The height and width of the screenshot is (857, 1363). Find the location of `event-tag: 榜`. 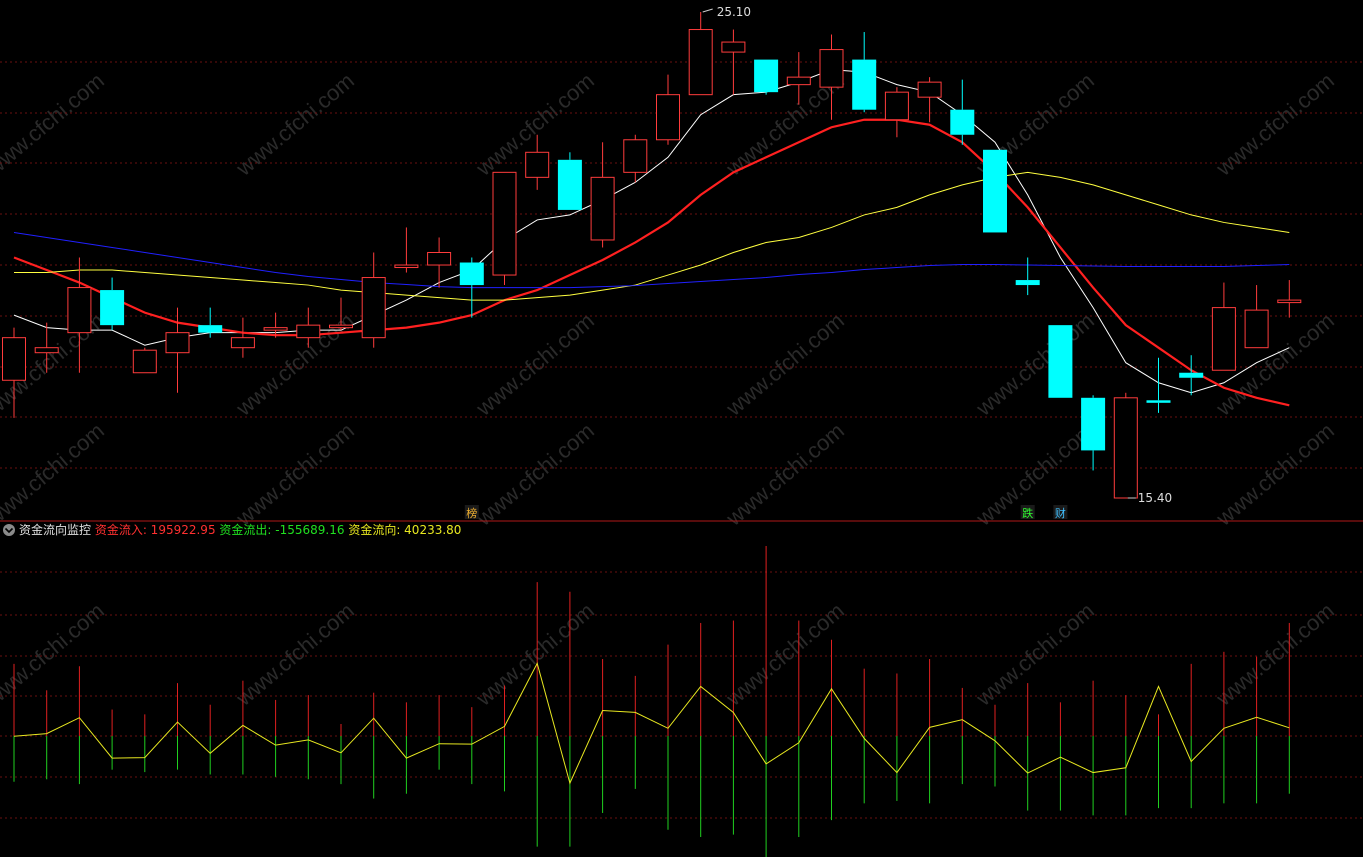

event-tag: 榜 is located at coordinates (471, 512).